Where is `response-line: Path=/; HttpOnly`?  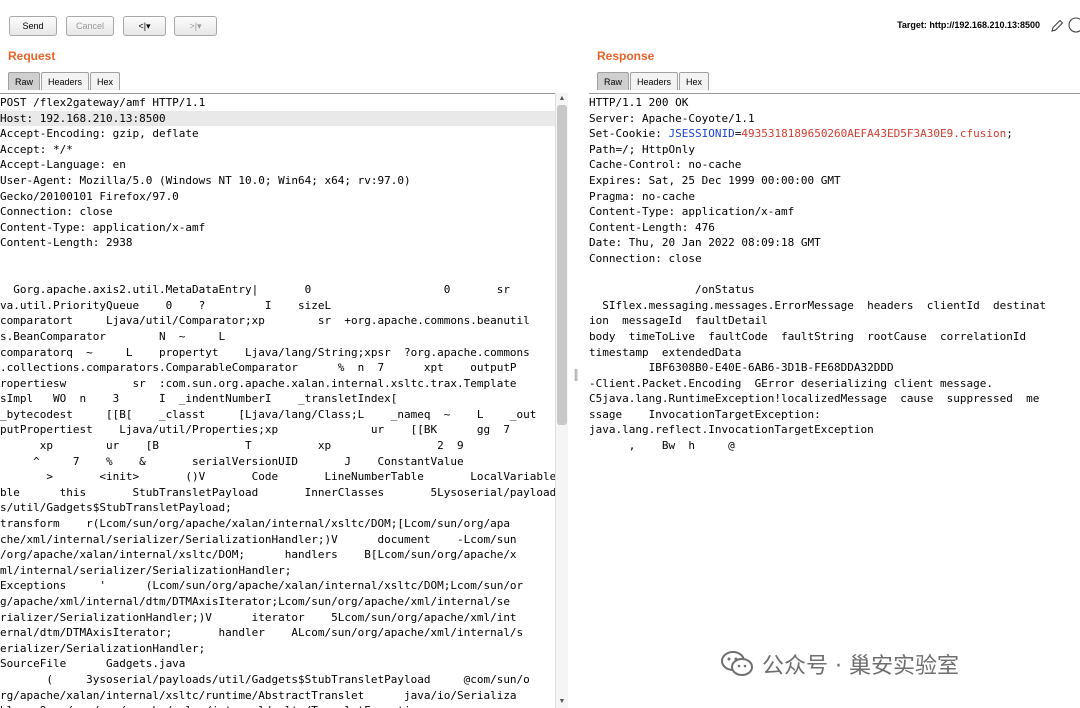 response-line: Path=/; HttpOnly is located at coordinates (642, 149).